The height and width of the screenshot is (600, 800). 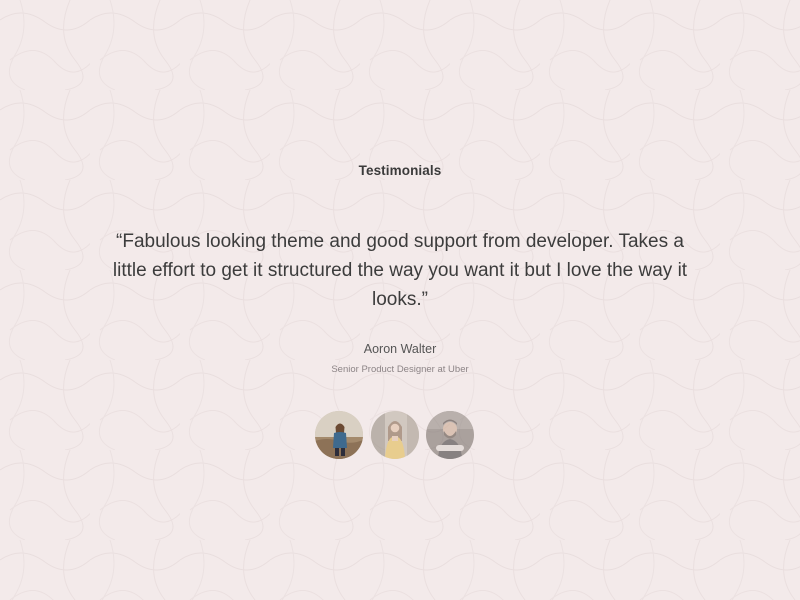 I want to click on avatar-selector, so click(x=400, y=436).